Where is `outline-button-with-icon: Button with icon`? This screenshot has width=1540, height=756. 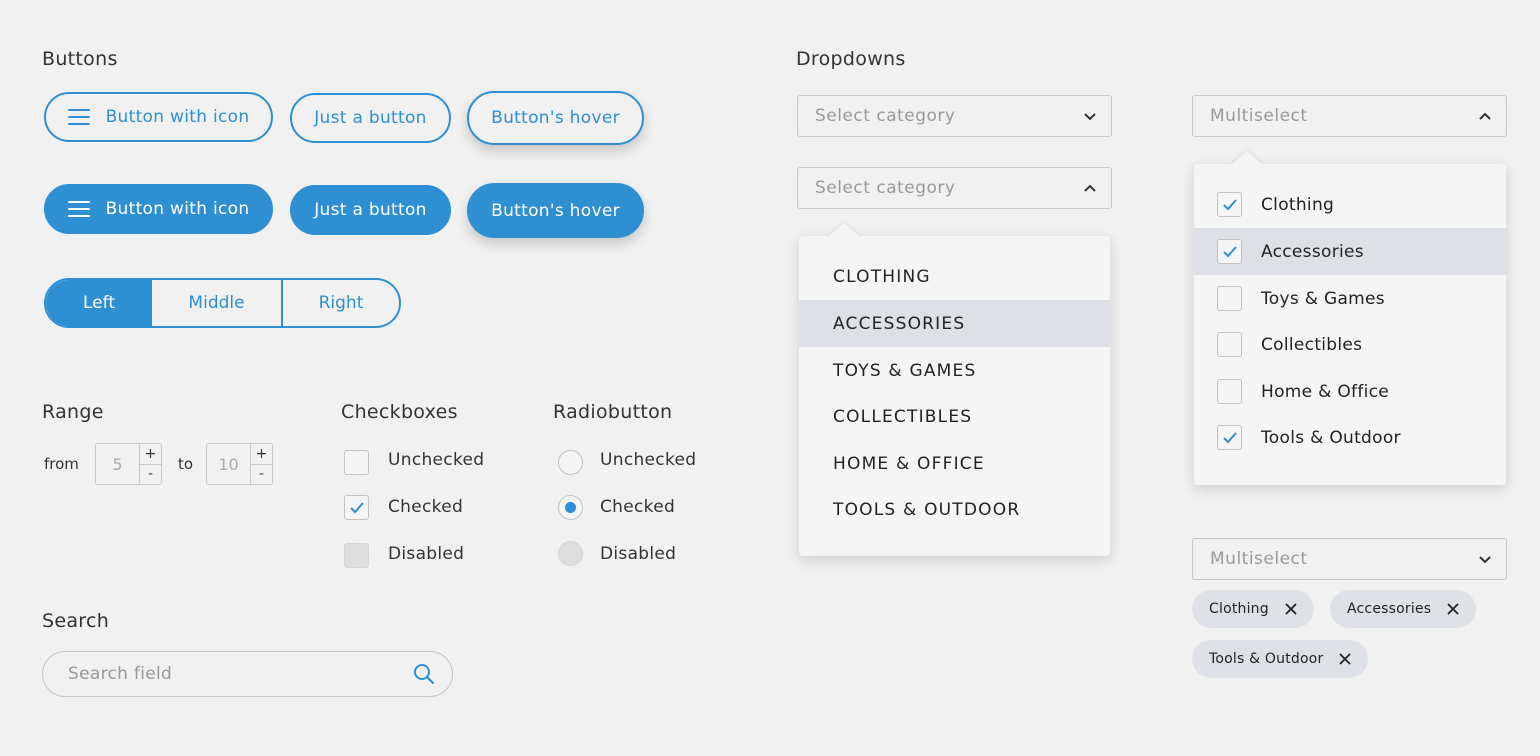
outline-button-with-icon: Button with icon is located at coordinates (158, 117).